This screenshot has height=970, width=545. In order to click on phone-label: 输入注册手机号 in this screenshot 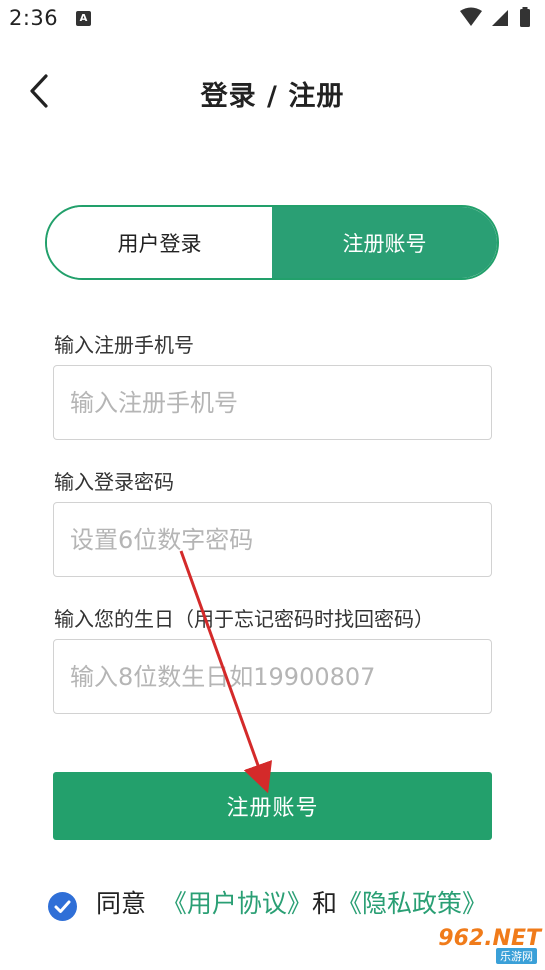, I will do `click(124, 345)`.